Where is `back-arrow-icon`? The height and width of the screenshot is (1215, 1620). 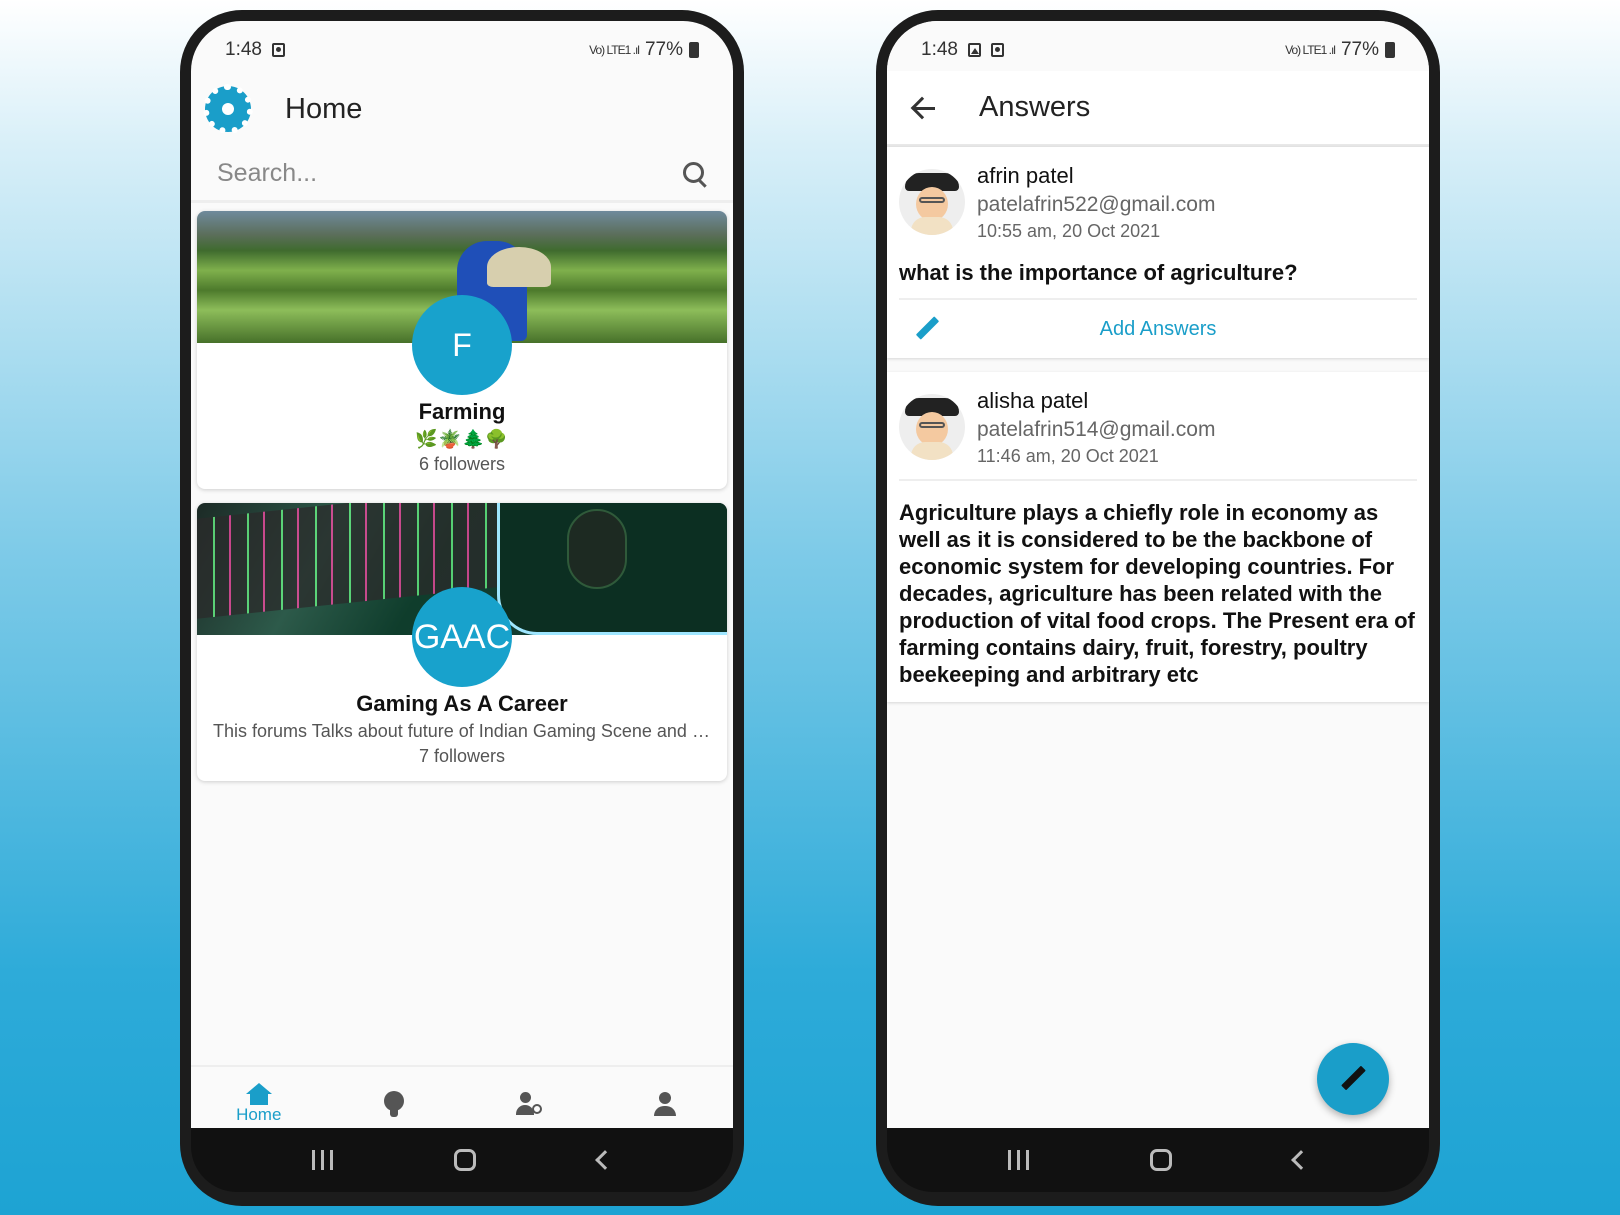 back-arrow-icon is located at coordinates (924, 108).